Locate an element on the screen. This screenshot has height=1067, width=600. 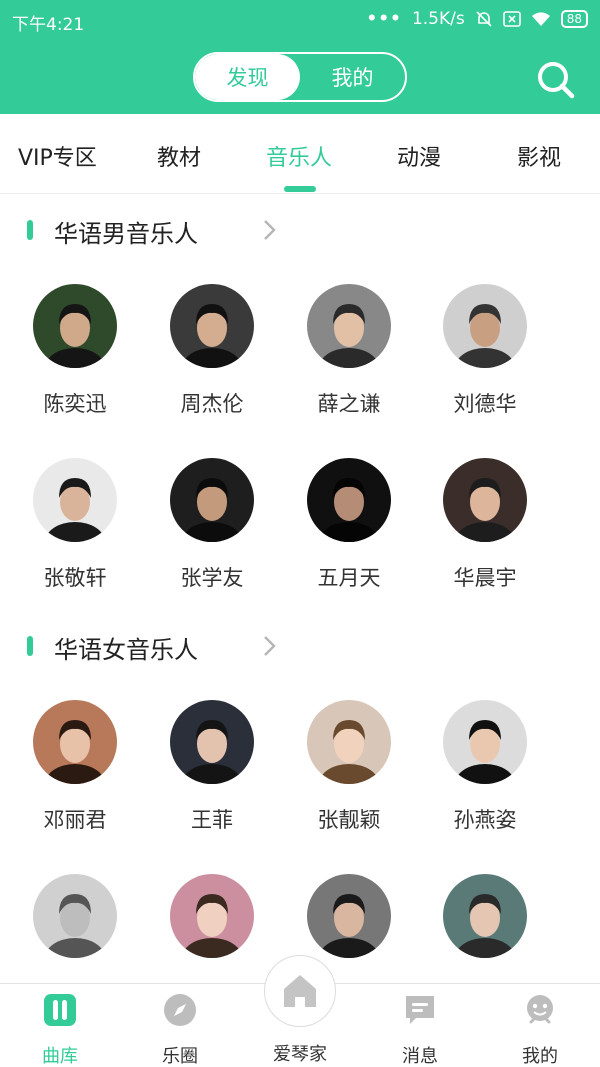
network-speed: 1.5K/s is located at coordinates (438, 19).